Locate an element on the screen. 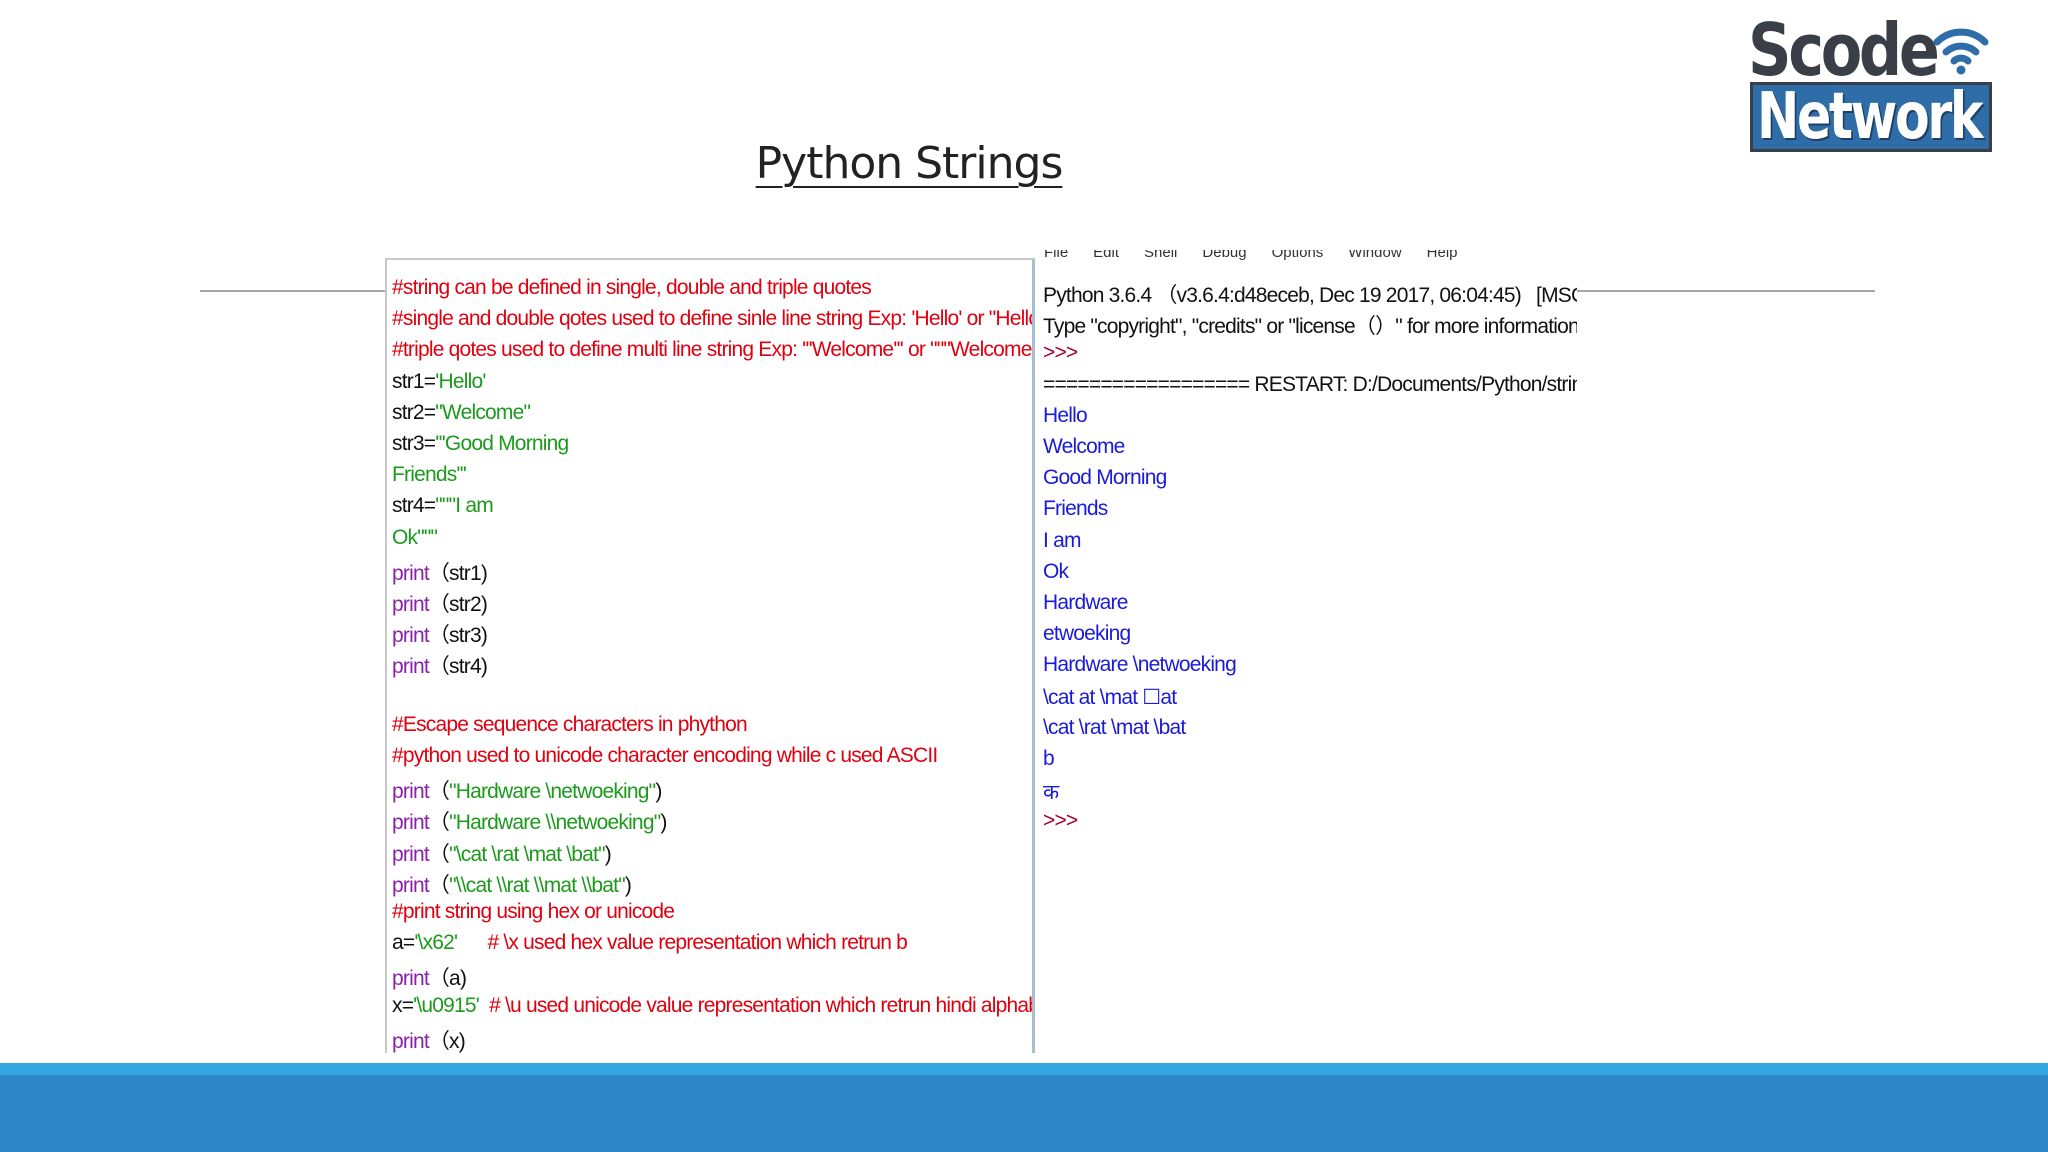  code-token: #Escape sequence characters in phython is located at coordinates (570, 724).